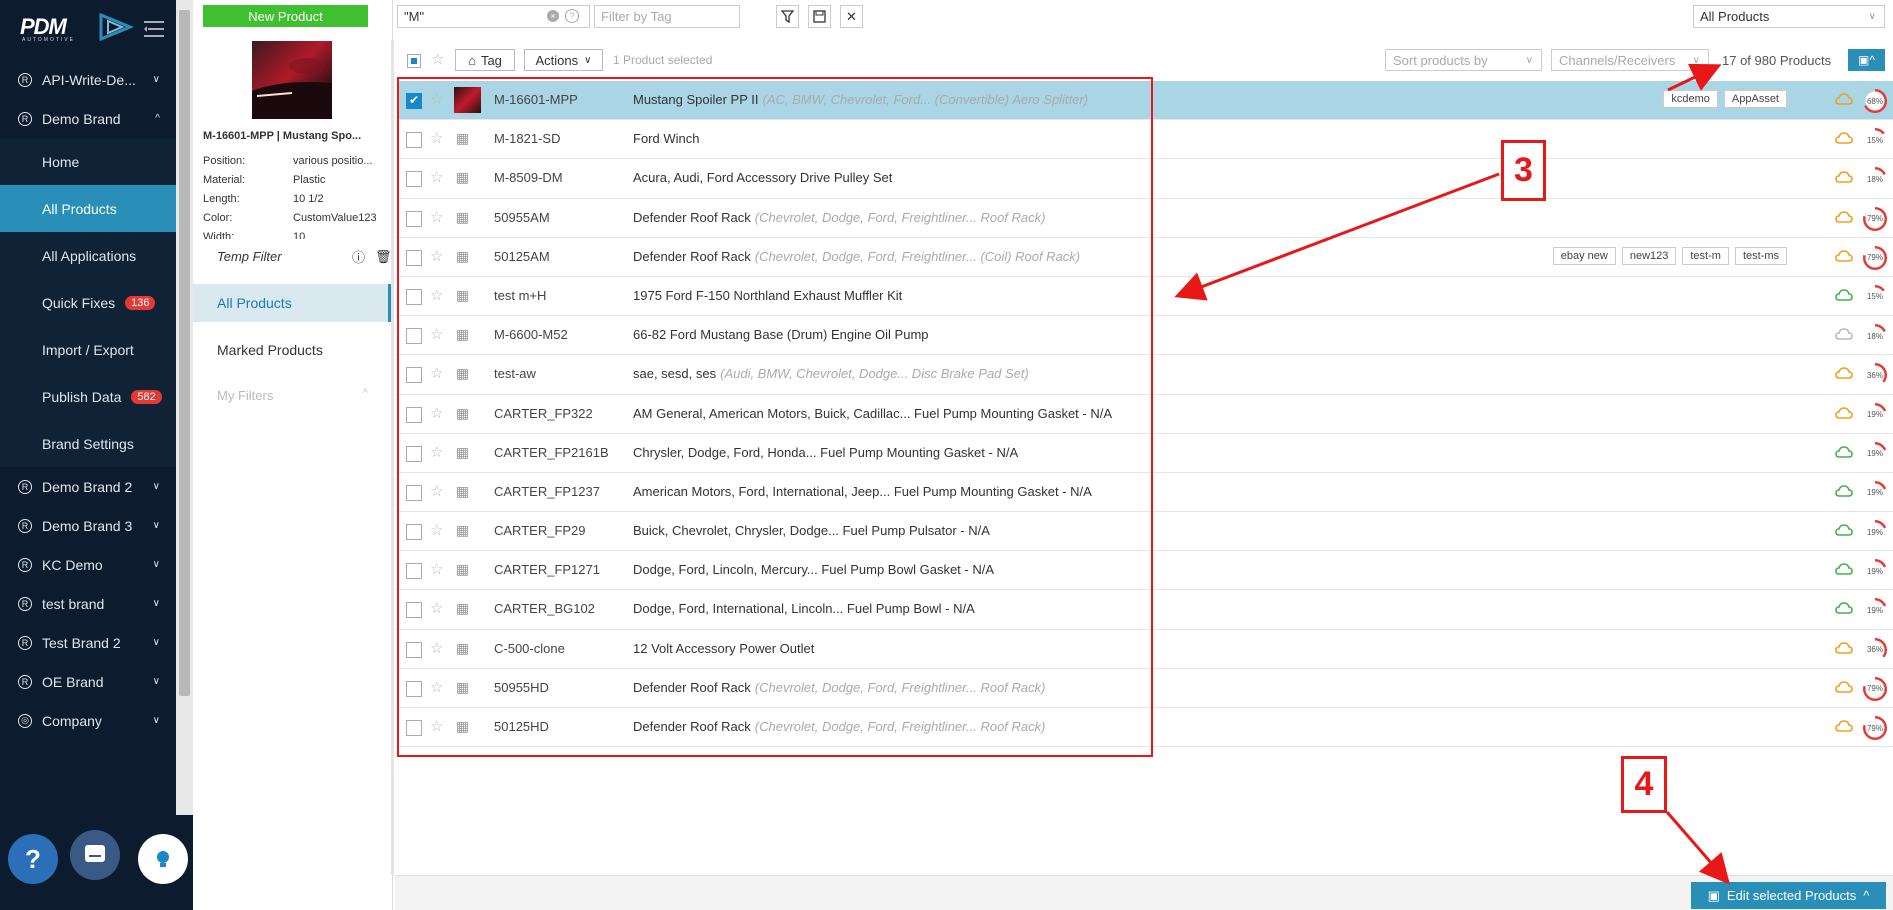  Describe the element at coordinates (88, 118) in the screenshot. I see `brand-item-1: R Demo Brand ^` at that location.